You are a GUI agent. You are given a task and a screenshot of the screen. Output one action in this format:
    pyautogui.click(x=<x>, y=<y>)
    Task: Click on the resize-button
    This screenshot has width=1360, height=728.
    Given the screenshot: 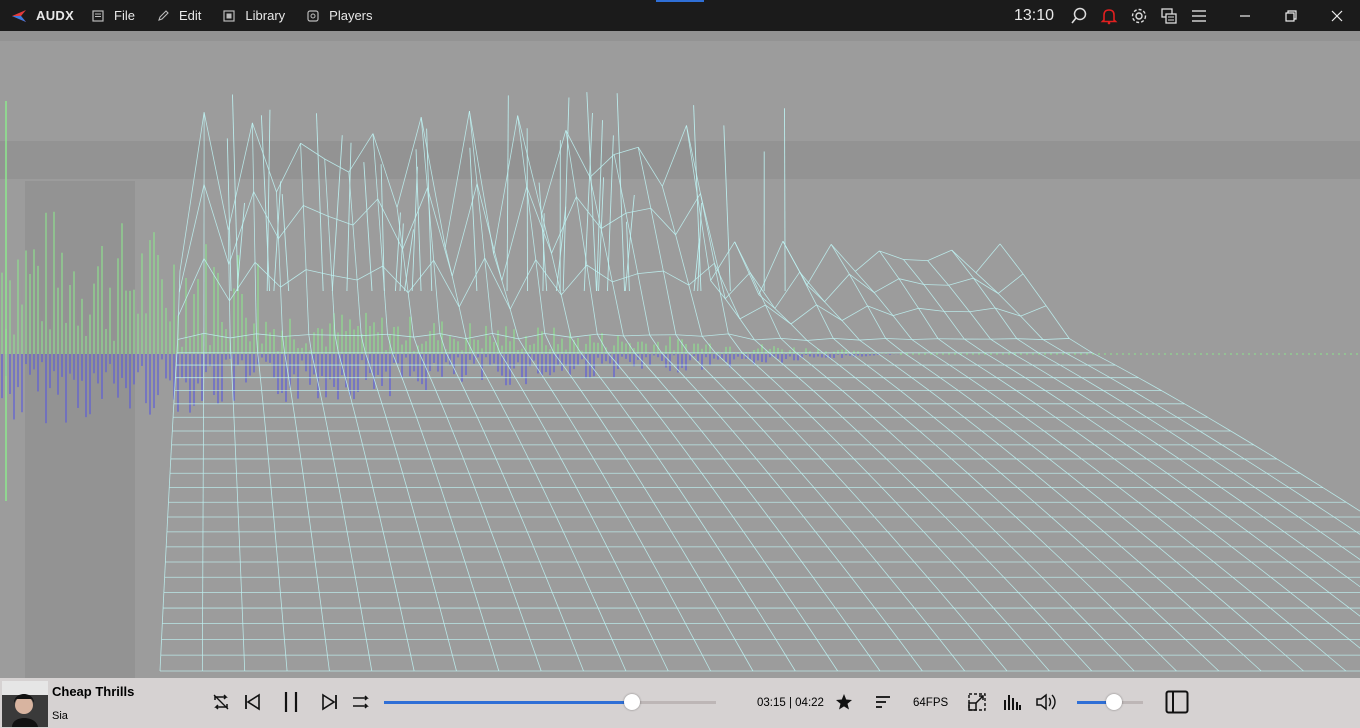 What is the action you would take?
    pyautogui.click(x=977, y=702)
    